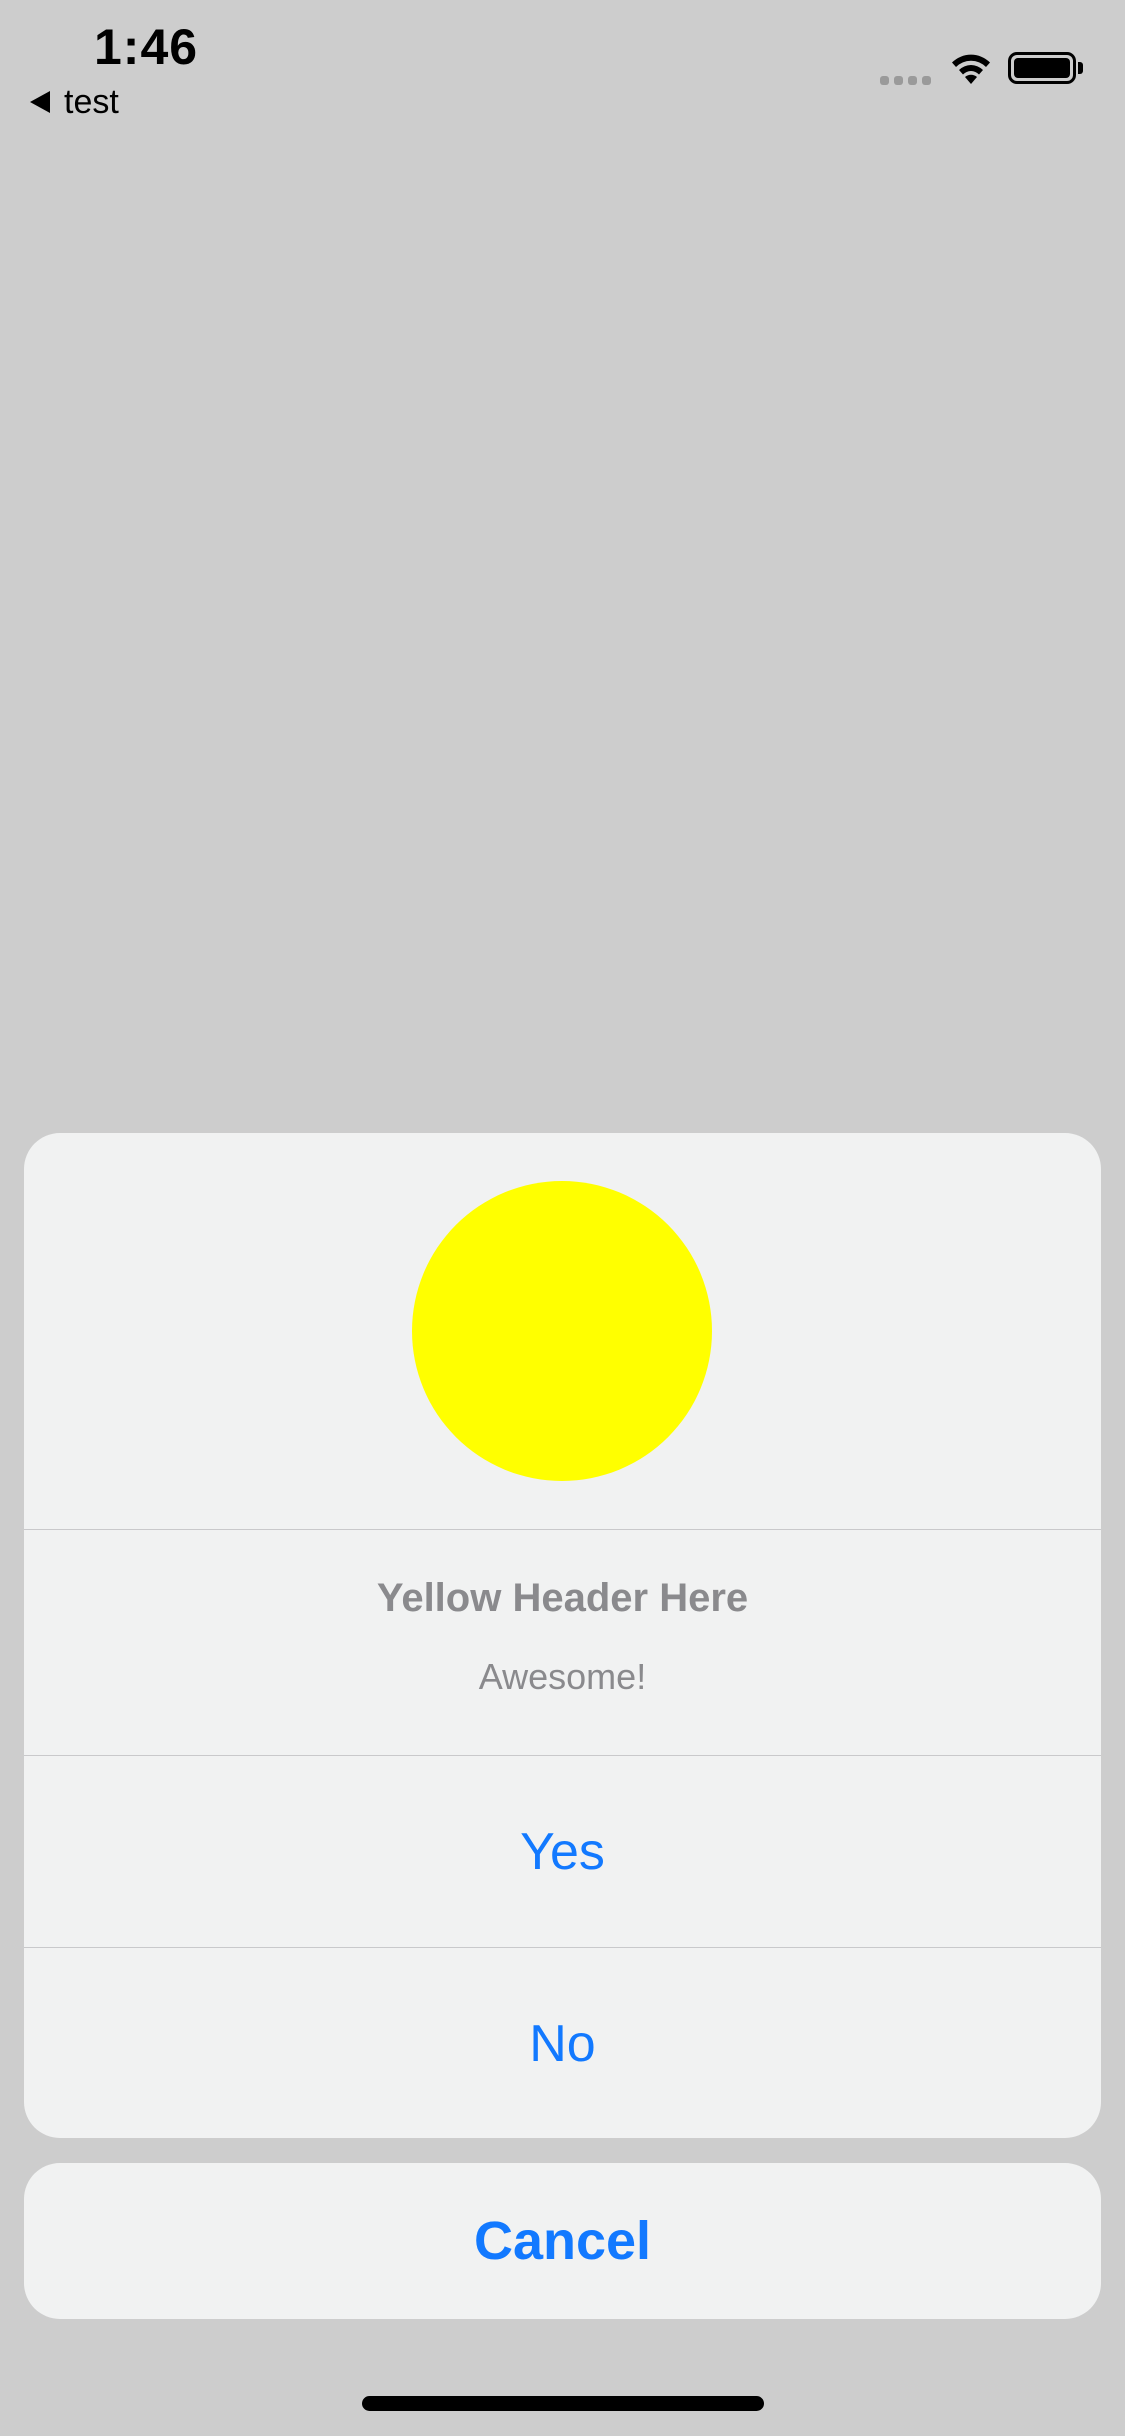 This screenshot has width=1125, height=2436. I want to click on back-arrow-icon, so click(40, 102).